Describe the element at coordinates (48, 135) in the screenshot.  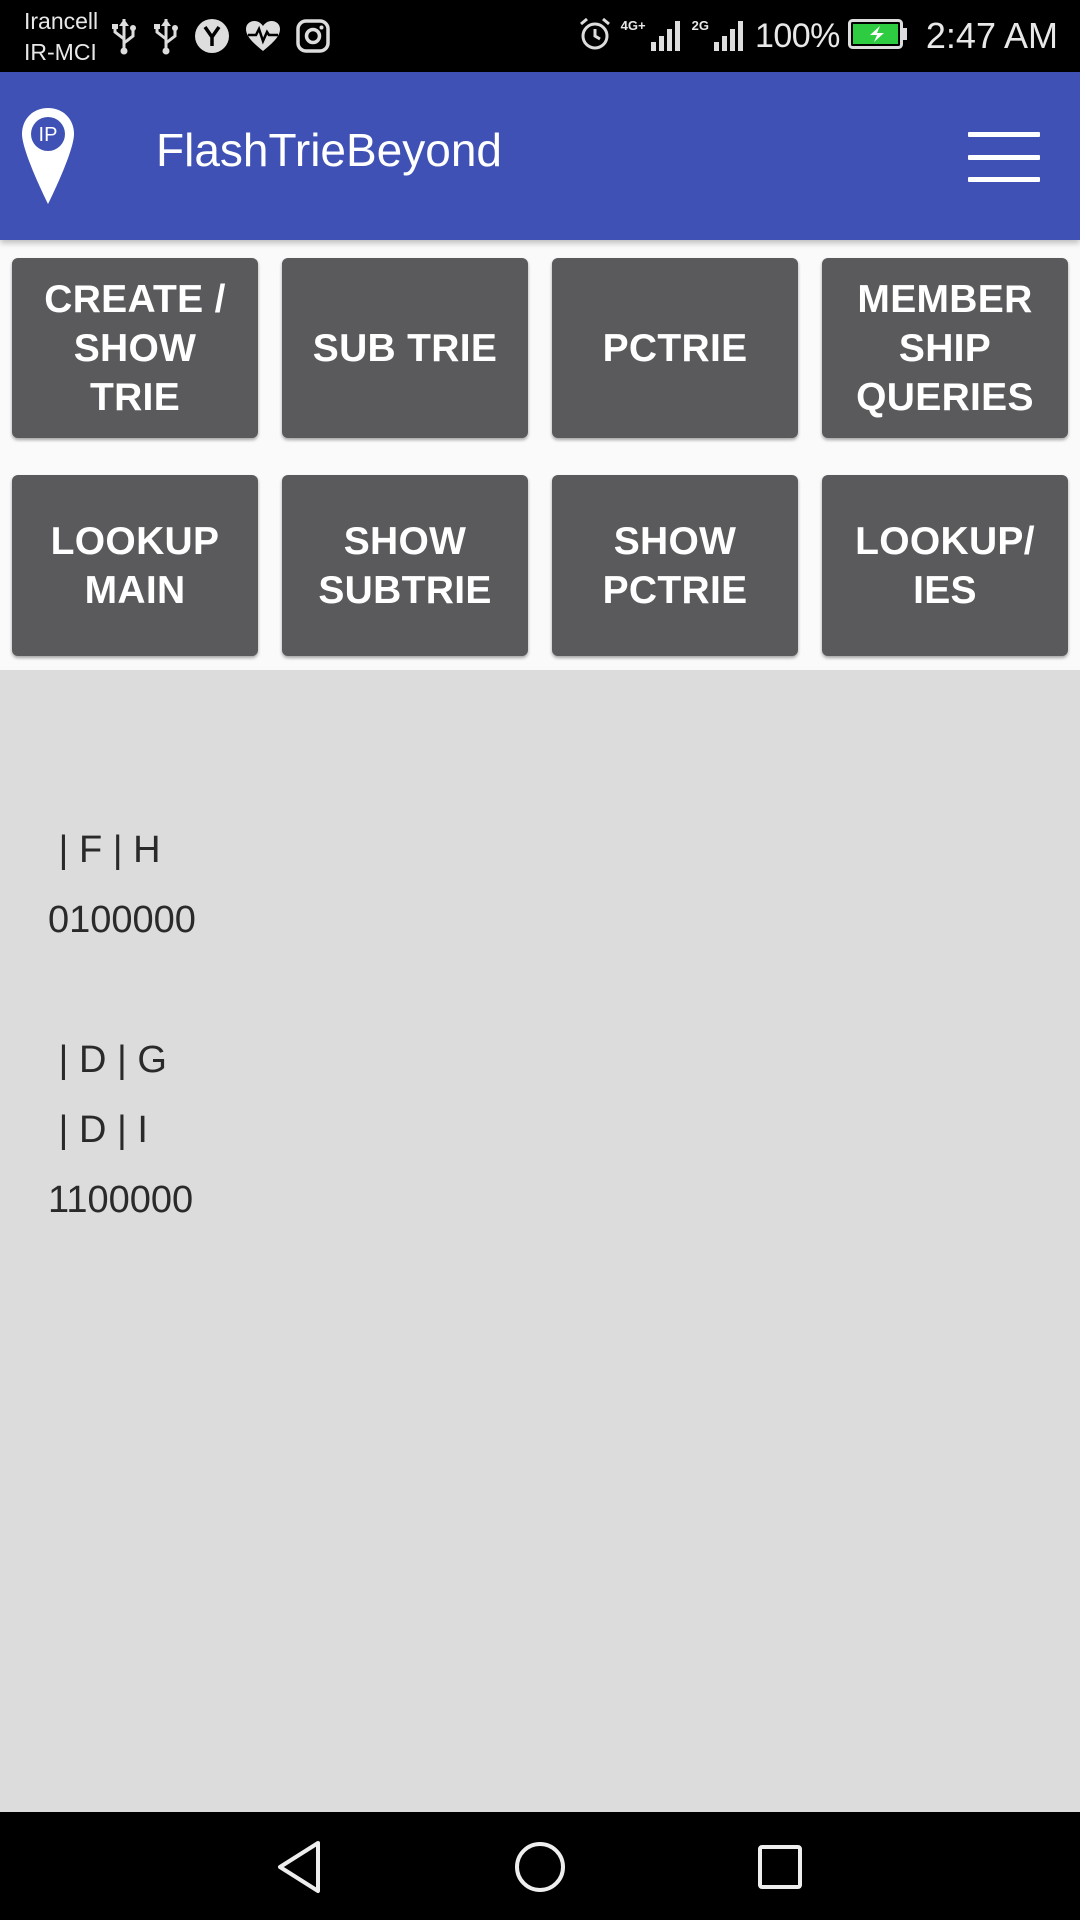
I see `logo-text: IP` at that location.